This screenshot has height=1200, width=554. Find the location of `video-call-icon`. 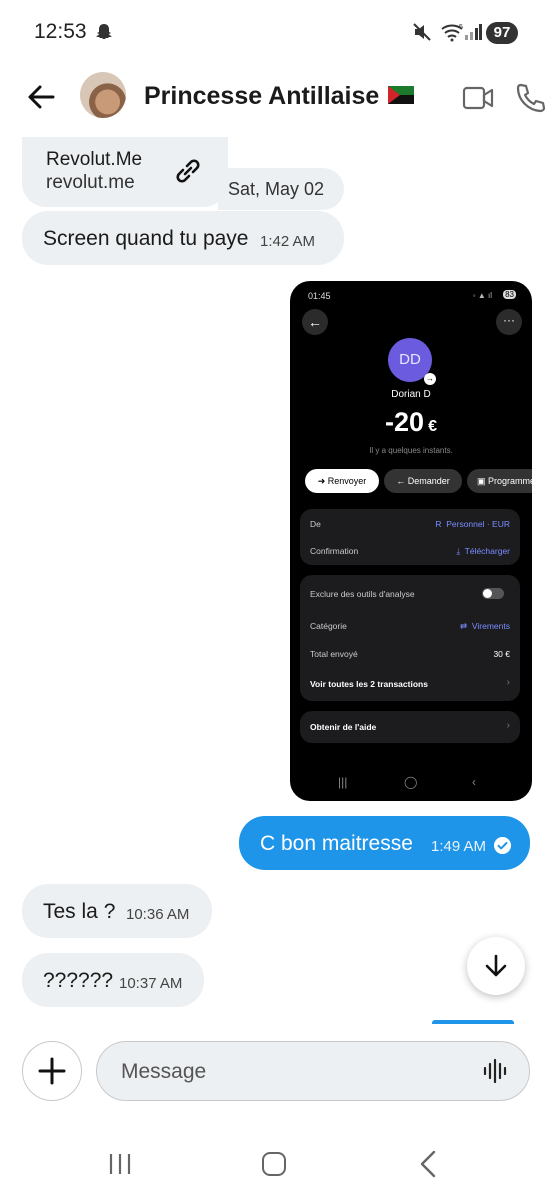

video-call-icon is located at coordinates (478, 98).